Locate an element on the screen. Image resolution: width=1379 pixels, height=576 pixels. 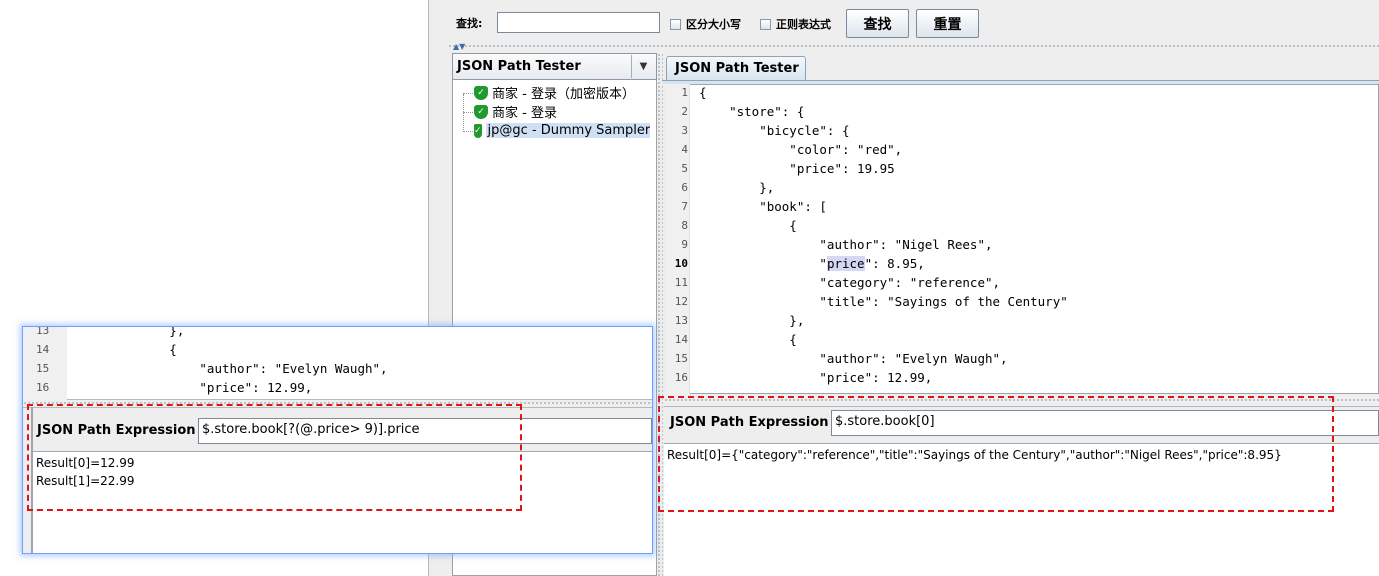
line-number: 4 is located at coordinates (684, 149).